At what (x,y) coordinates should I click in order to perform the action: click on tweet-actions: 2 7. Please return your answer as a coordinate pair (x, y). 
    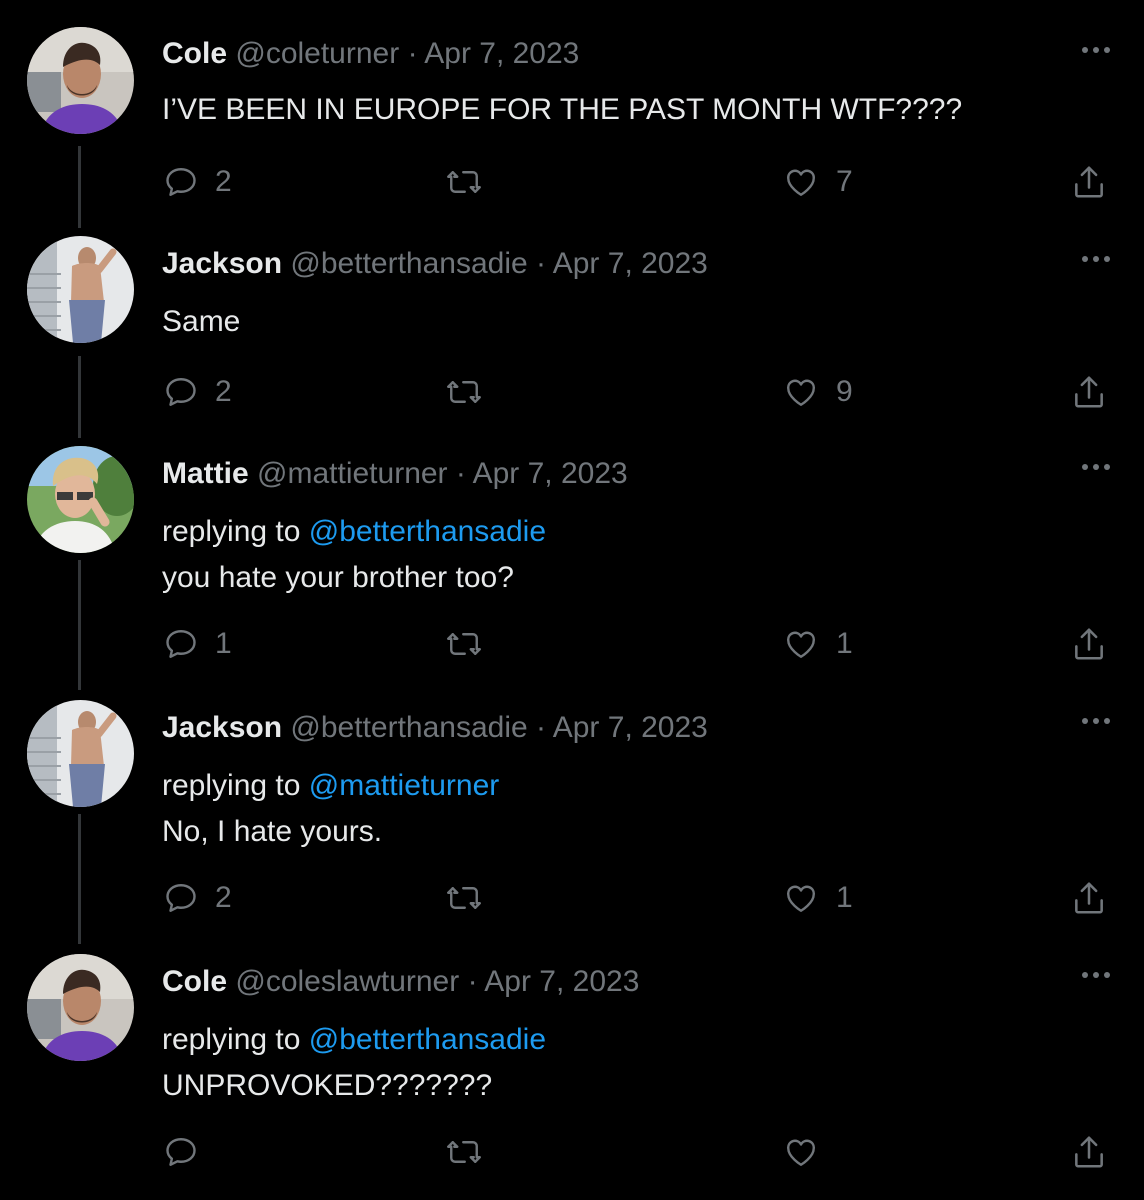
    Looking at the image, I should click on (572, 182).